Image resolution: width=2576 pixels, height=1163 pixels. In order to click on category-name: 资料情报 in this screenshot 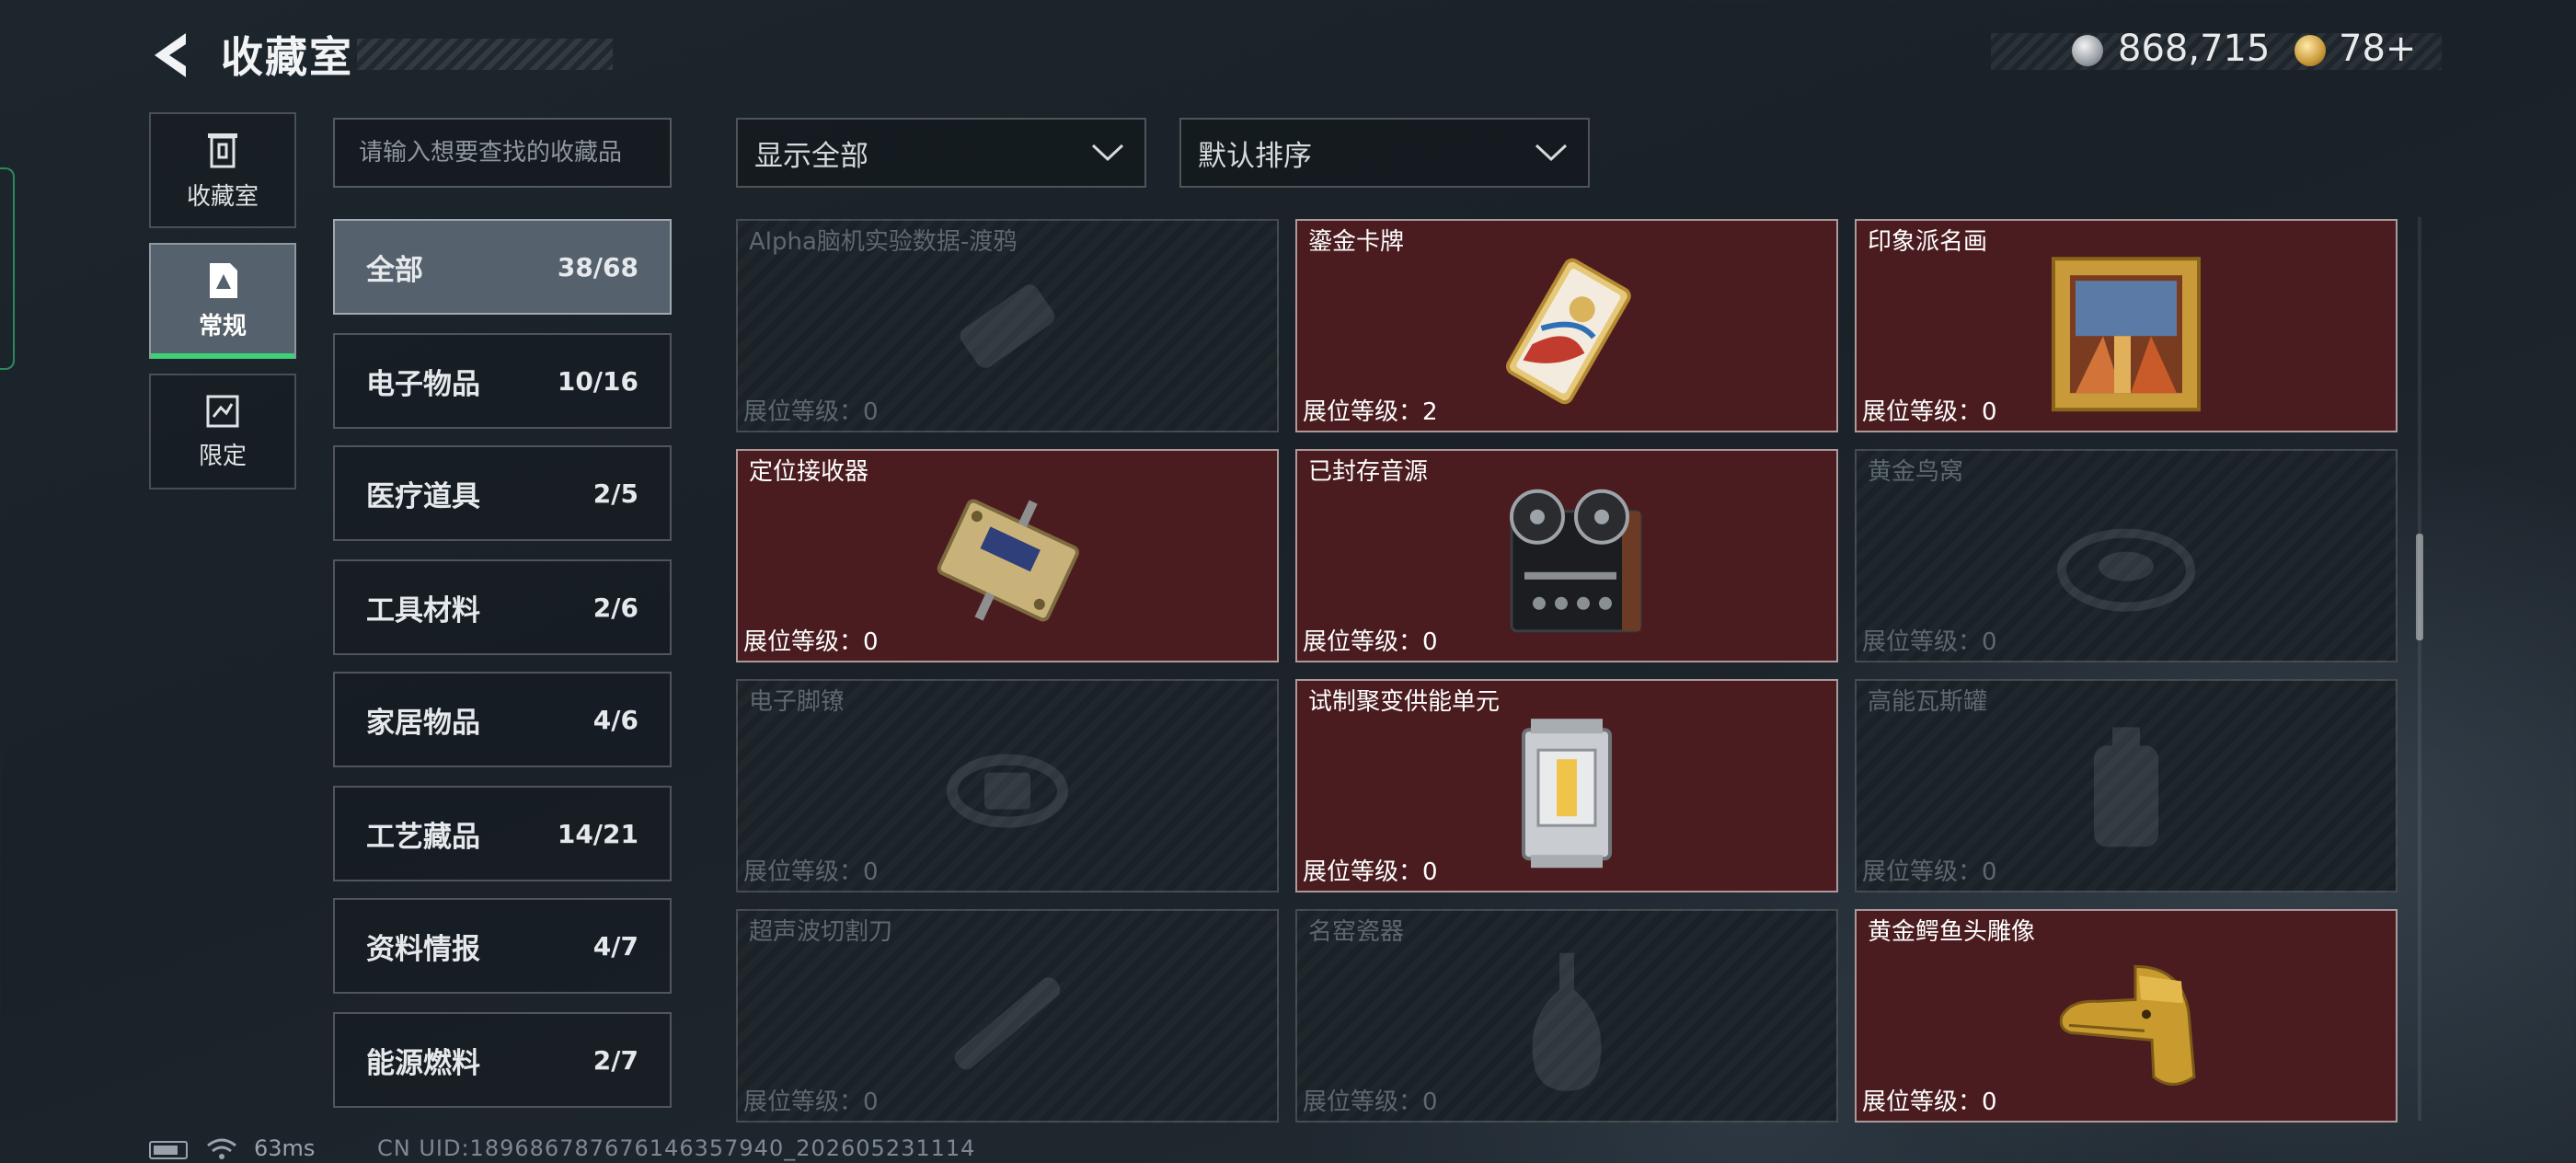, I will do `click(423, 949)`.